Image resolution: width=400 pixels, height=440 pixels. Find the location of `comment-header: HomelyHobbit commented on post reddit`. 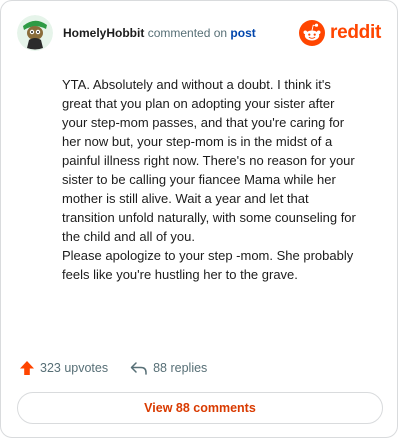

comment-header: HomelyHobbit commented on post reddit is located at coordinates (199, 33).